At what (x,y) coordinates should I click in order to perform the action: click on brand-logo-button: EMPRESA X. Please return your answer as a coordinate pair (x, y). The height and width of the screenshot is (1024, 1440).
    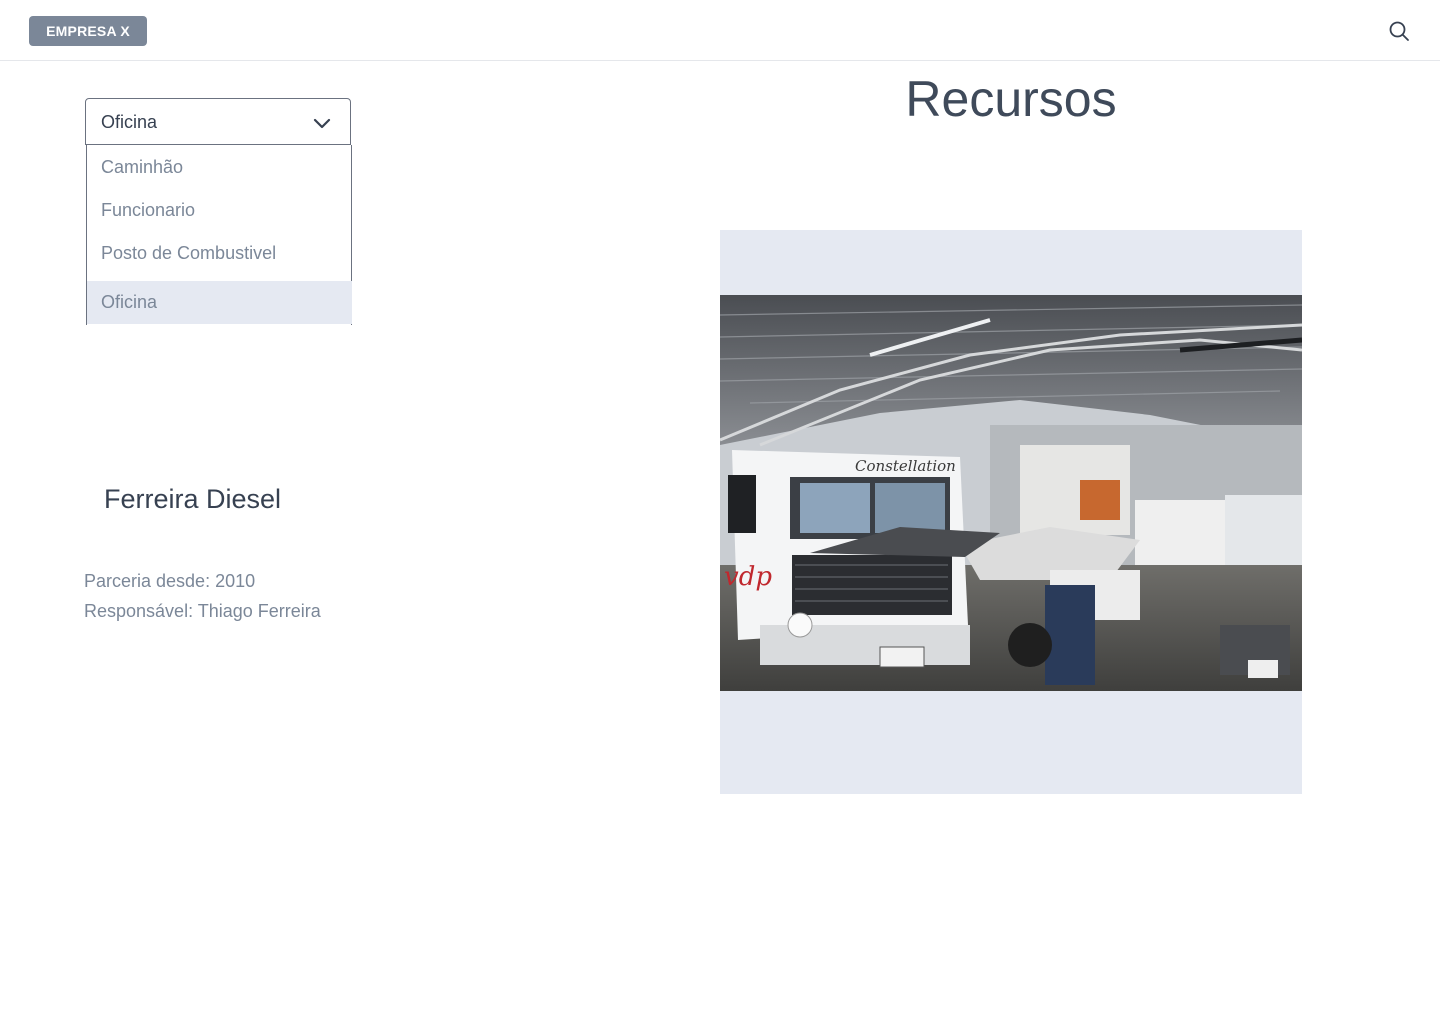
    Looking at the image, I should click on (88, 31).